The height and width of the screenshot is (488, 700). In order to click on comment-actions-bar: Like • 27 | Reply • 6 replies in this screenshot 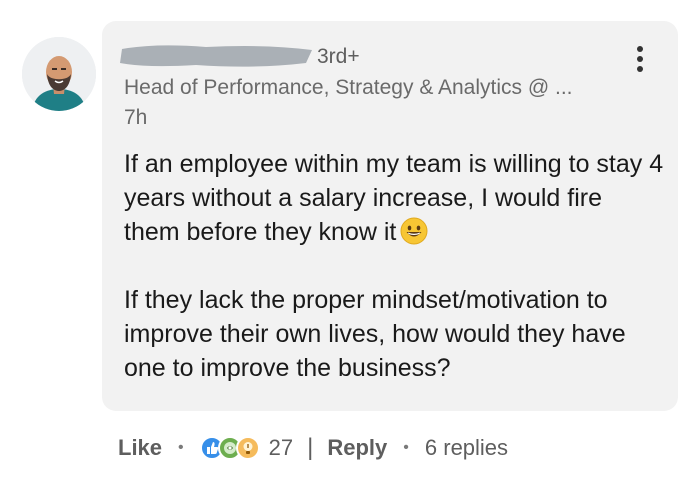, I will do `click(313, 448)`.